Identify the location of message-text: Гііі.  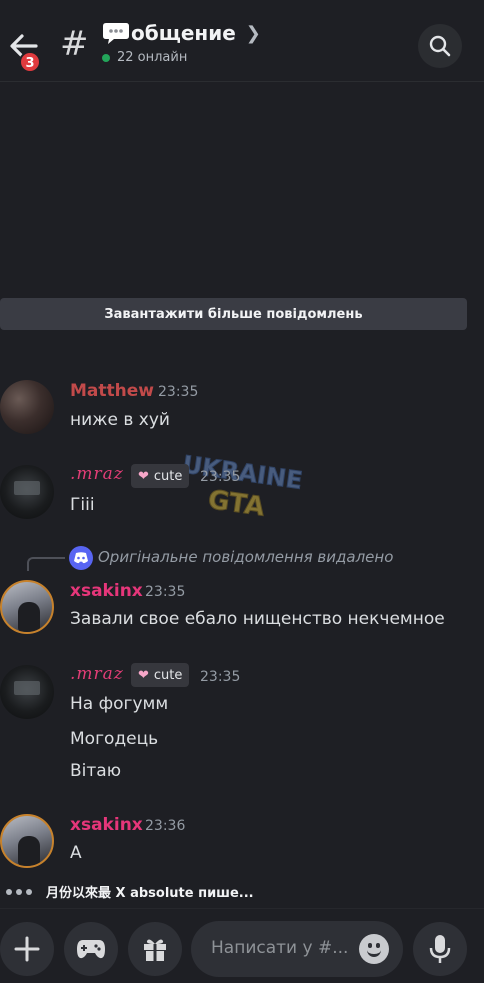
(82, 505).